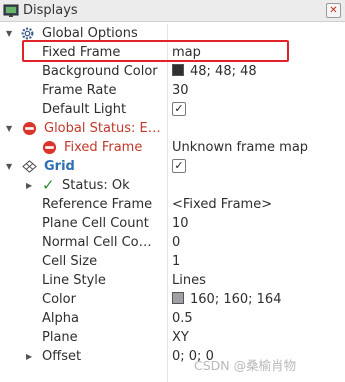 The height and width of the screenshot is (382, 345). Describe the element at coordinates (222, 204) in the screenshot. I see `reference-frame-value: <Fixed Frame>` at that location.